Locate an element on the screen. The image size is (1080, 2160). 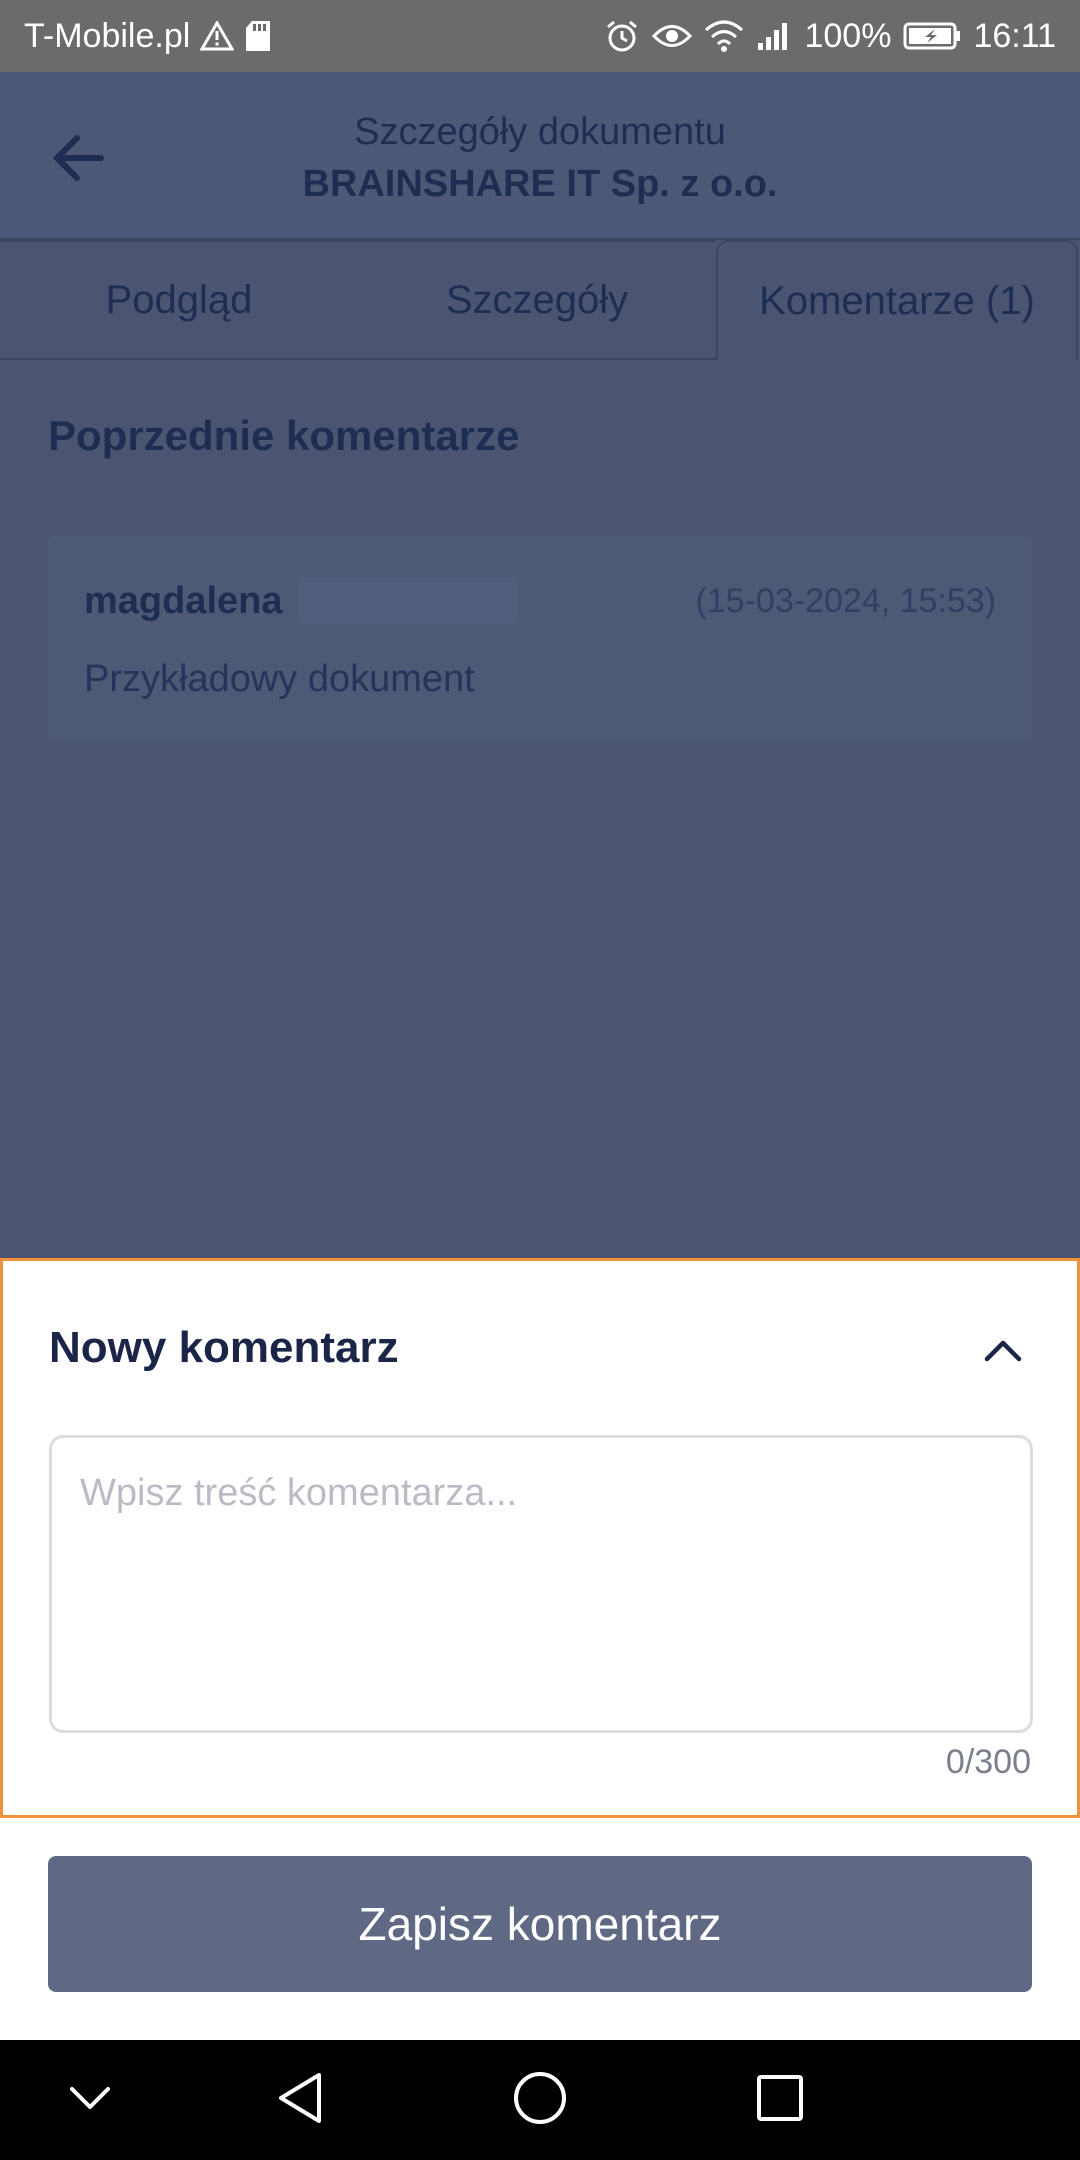
comment-text: Przykładowy dokument is located at coordinates (279, 679).